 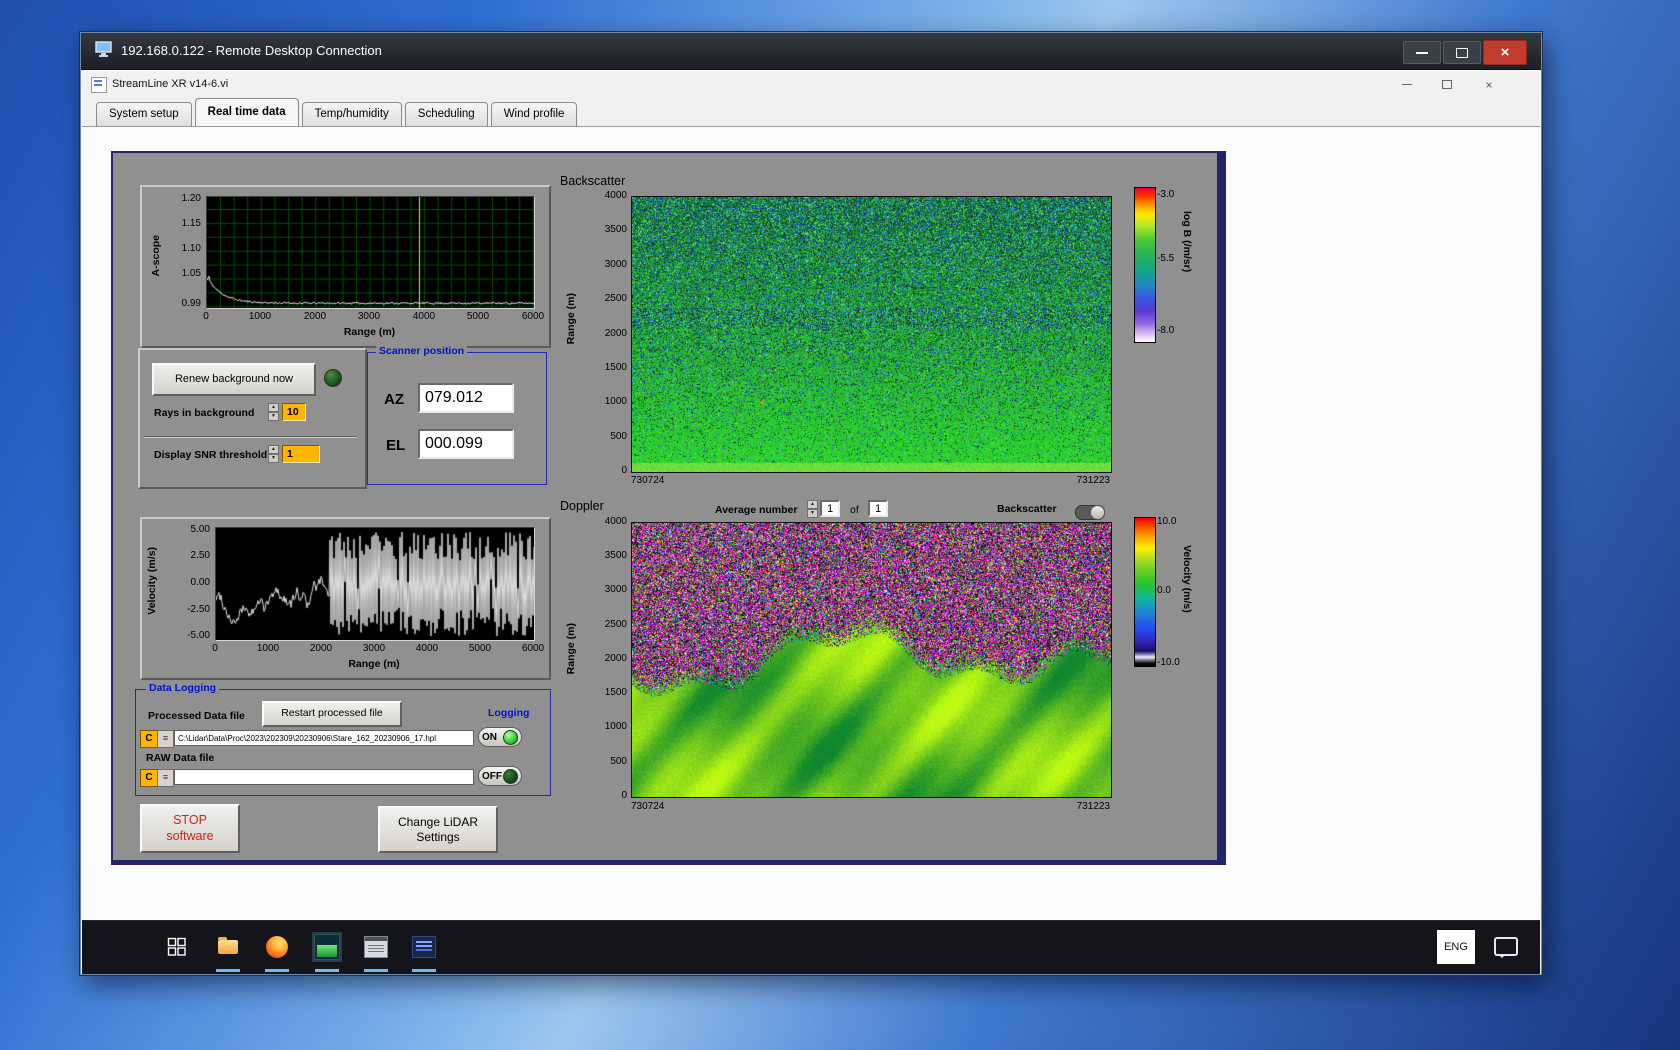 I want to click on close-icon: ×, so click(x=1489, y=84).